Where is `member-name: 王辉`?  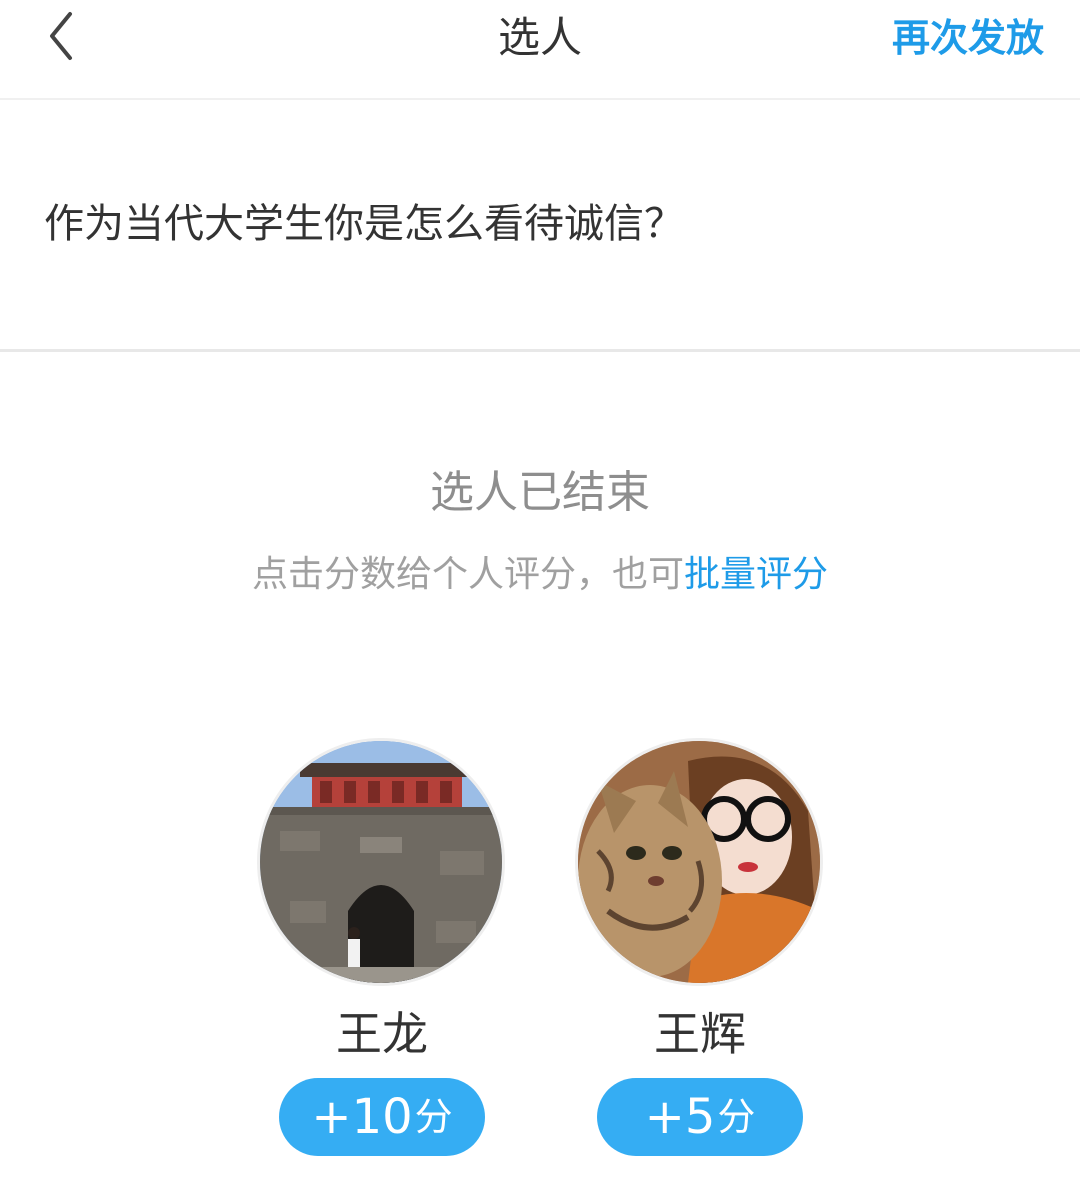
member-name: 王辉 is located at coordinates (700, 1034).